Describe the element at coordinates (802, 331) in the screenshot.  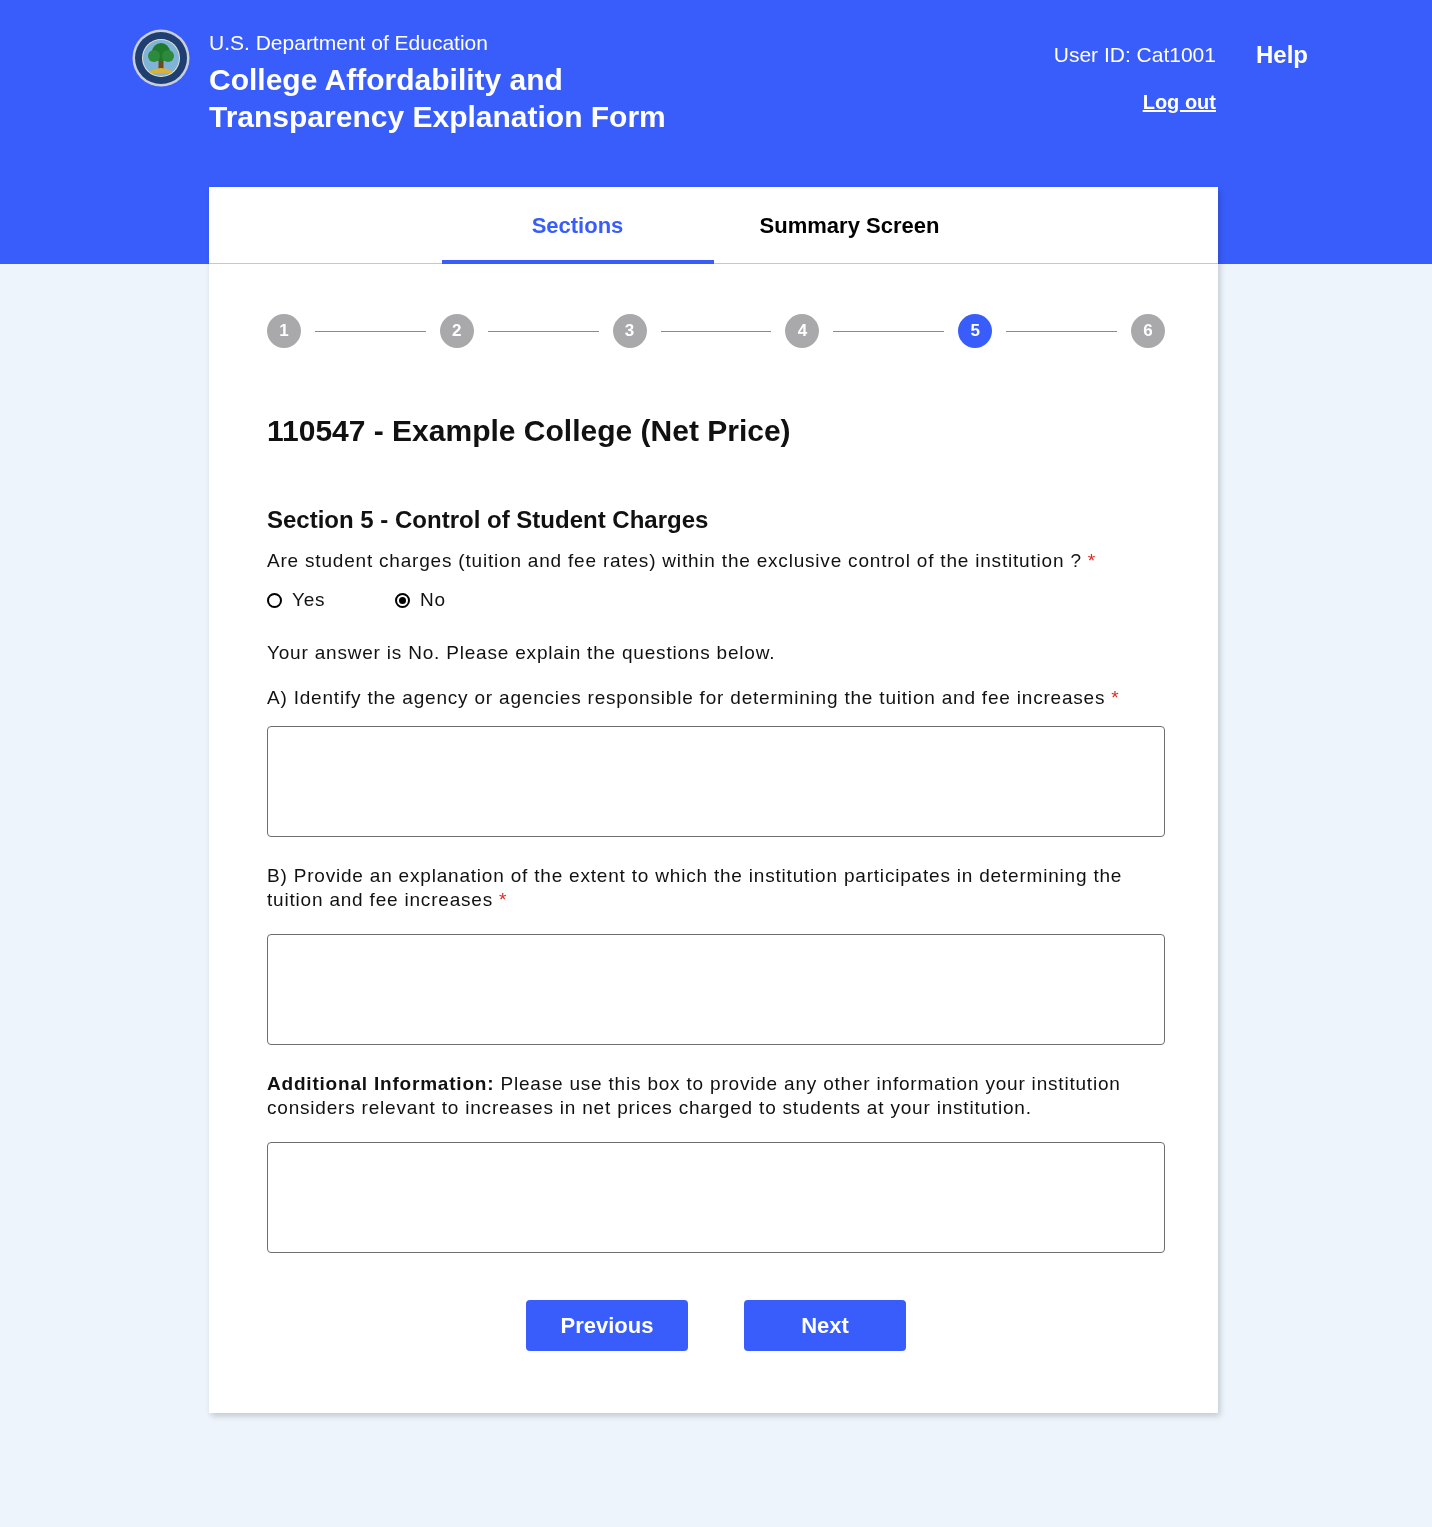
I see `step-number: 4` at that location.